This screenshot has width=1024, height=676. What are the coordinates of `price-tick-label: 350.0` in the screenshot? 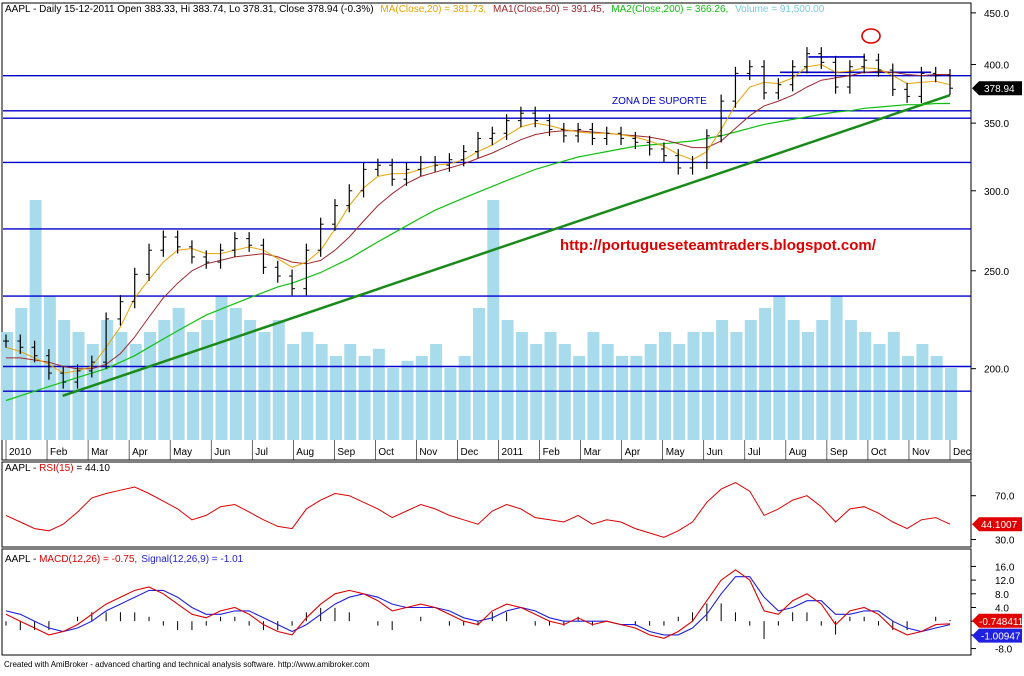 It's located at (996, 124).